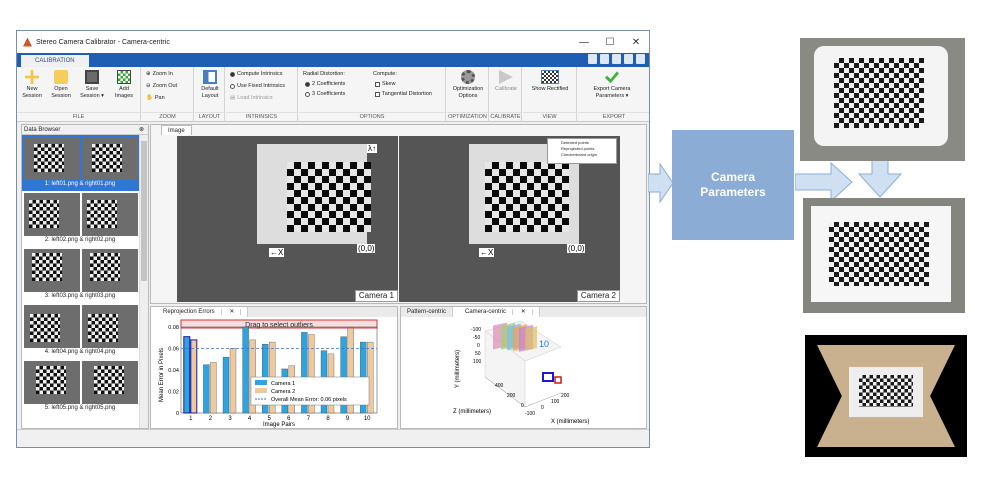 The image size is (1000, 486). I want to click on z-axis-title: Z (millimeters), so click(472, 412).